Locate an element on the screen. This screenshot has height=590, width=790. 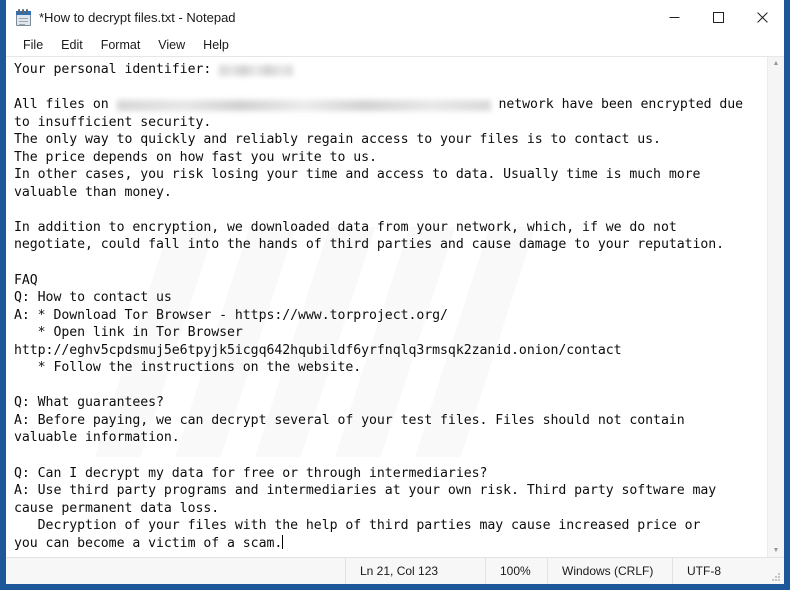
maximize-icon is located at coordinates (718, 17).